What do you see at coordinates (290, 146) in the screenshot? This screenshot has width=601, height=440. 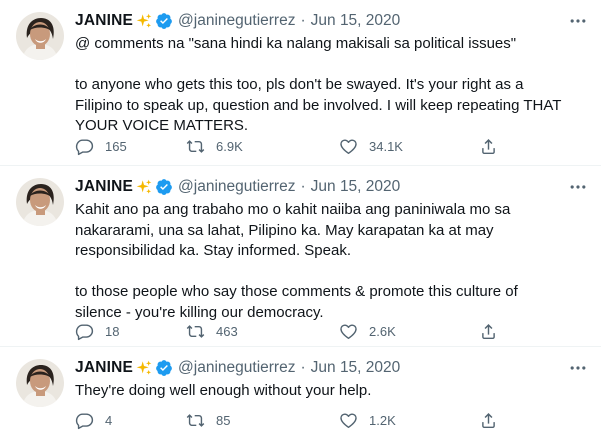 I see `tweet-actions: 165 6.9K 34.1K` at bounding box center [290, 146].